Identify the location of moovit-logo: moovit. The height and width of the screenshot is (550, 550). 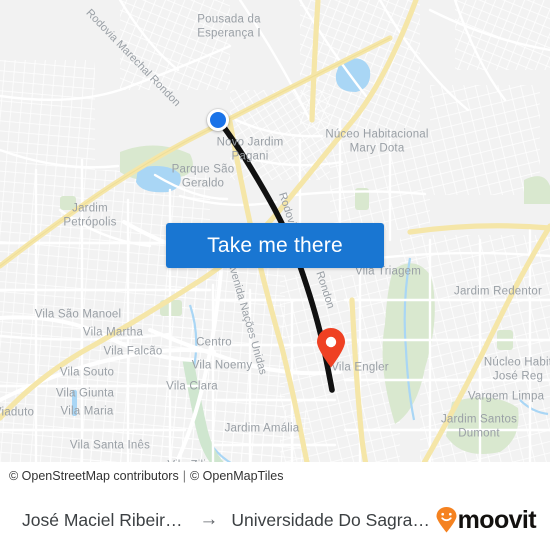
(486, 520).